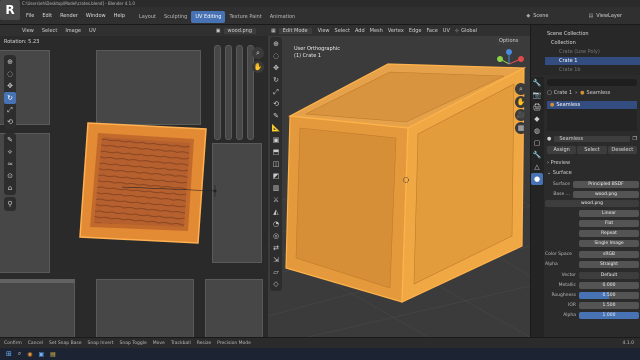 Image resolution: width=640 pixels, height=360 pixels. I want to click on material-browse-icon: ●, so click(549, 139).